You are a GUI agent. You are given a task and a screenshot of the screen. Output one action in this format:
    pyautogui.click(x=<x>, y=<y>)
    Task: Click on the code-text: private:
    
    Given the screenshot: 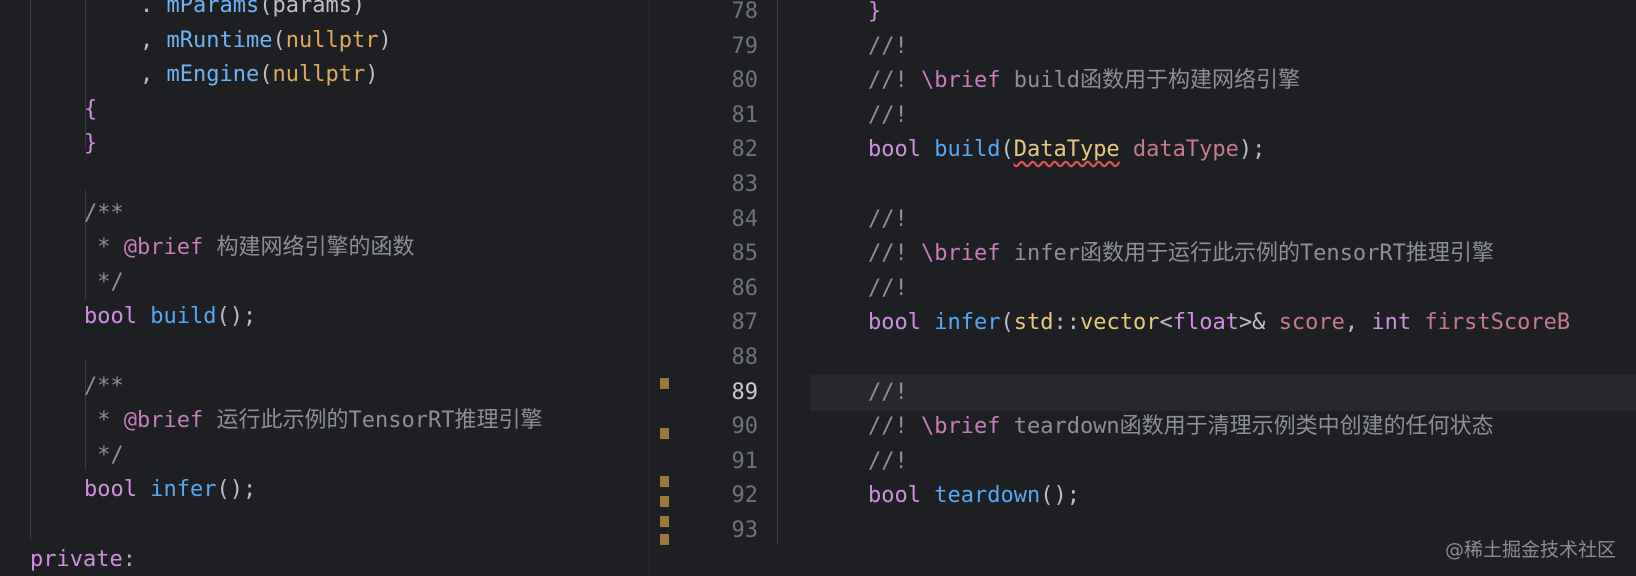 What is the action you would take?
    pyautogui.click(x=83, y=559)
    